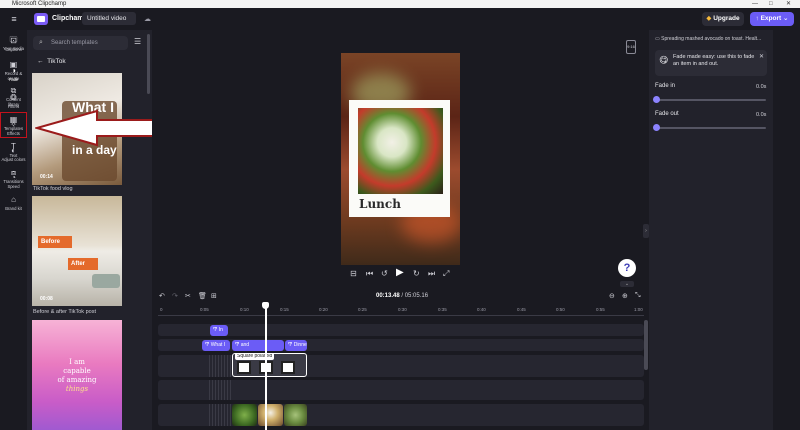 The image size is (800, 430). I want to click on upgrade-button: ◆ Upgrade, so click(723, 19).